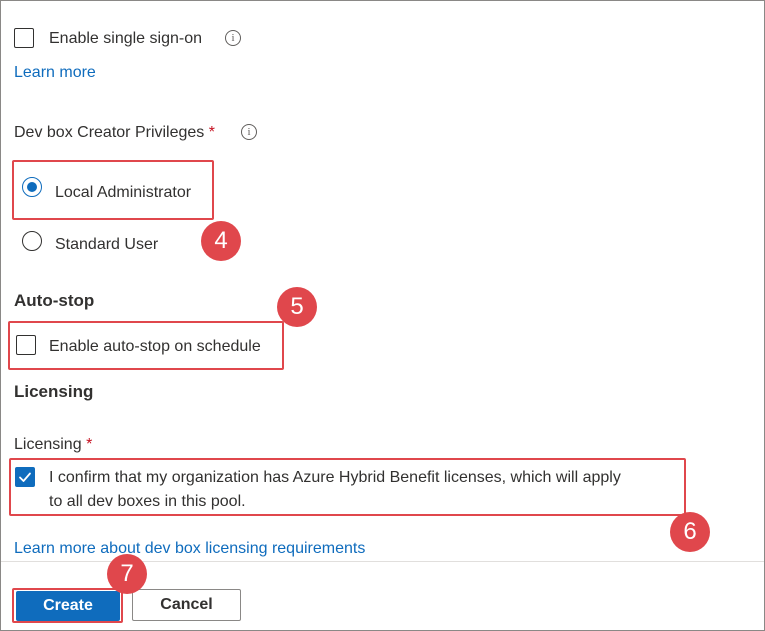 This screenshot has width=765, height=631. I want to click on standard-user-label: Standard User, so click(106, 245).